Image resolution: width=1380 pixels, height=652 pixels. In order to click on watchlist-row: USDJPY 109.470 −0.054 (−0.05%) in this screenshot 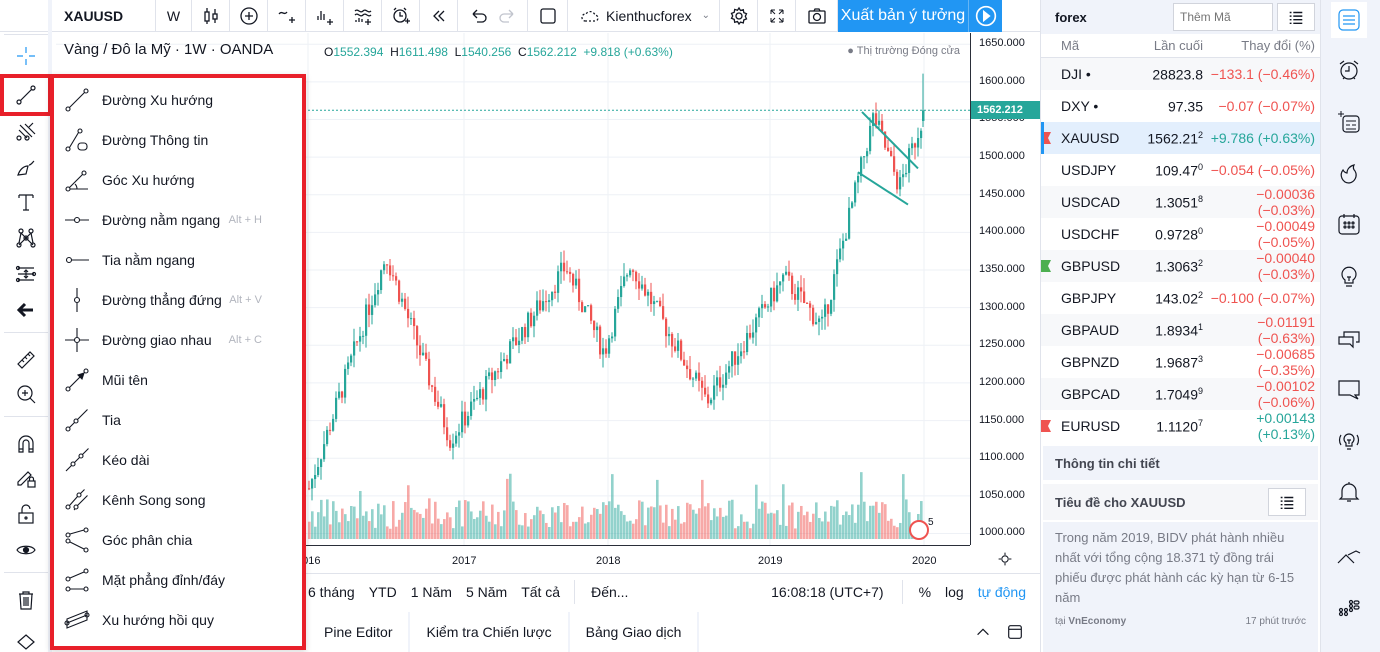, I will do `click(1180, 170)`.